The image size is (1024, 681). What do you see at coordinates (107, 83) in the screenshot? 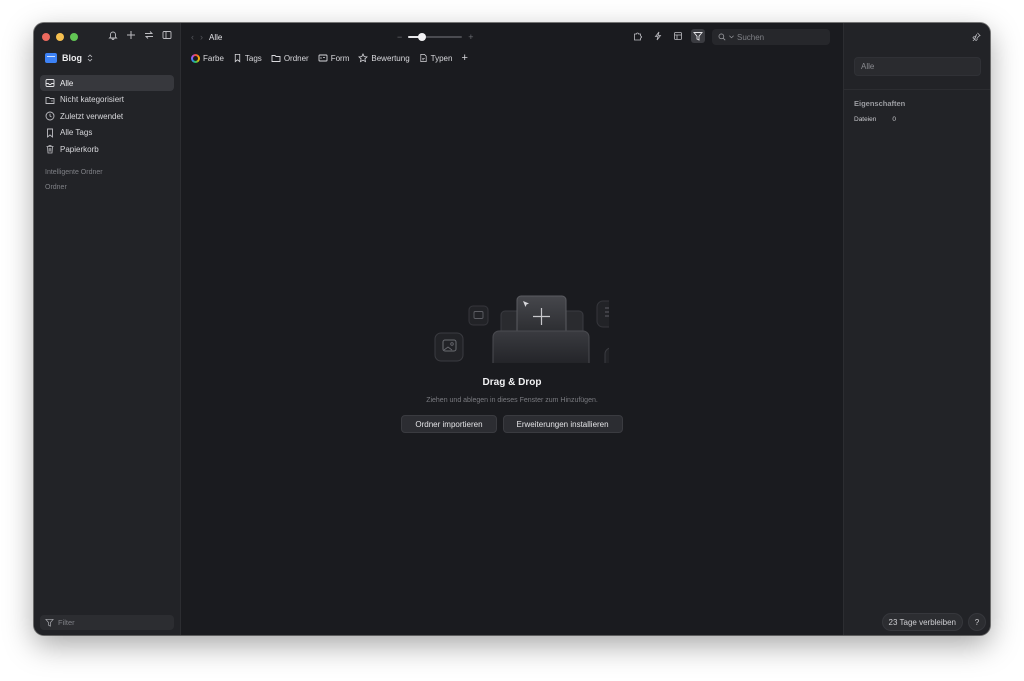
I see `sidebar-item-alle: Alle` at bounding box center [107, 83].